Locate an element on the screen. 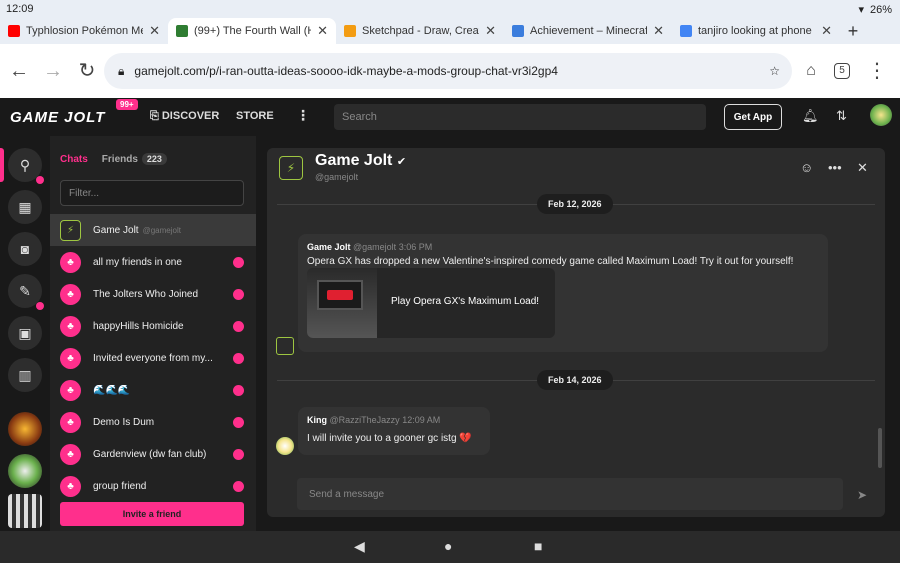 Image resolution: width=900 pixels, height=563 pixels. chat-row: ♣ 🌊🌊🌊 is located at coordinates (153, 390).